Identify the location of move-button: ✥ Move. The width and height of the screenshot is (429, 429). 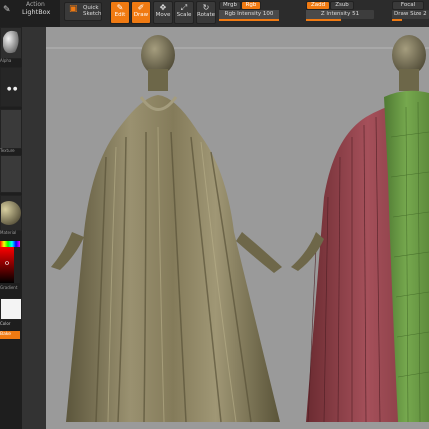
(163, 12).